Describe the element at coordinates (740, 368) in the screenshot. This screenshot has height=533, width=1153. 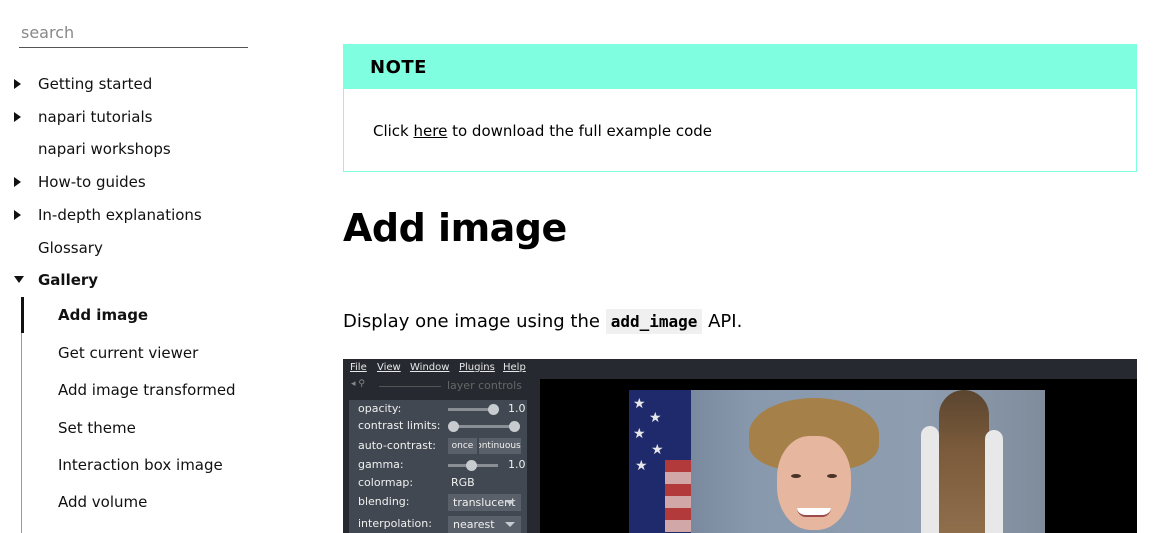
I see `viewer-menubar: File View Window Plugins Help` at that location.